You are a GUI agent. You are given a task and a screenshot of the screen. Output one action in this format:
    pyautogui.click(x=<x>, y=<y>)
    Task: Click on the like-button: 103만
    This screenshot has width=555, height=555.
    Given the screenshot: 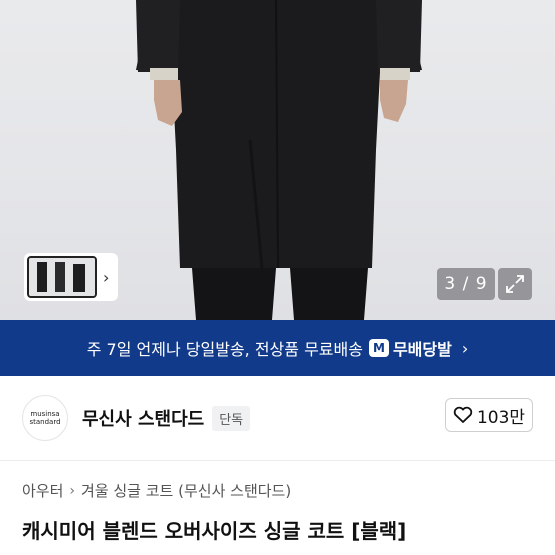 What is the action you would take?
    pyautogui.click(x=489, y=415)
    